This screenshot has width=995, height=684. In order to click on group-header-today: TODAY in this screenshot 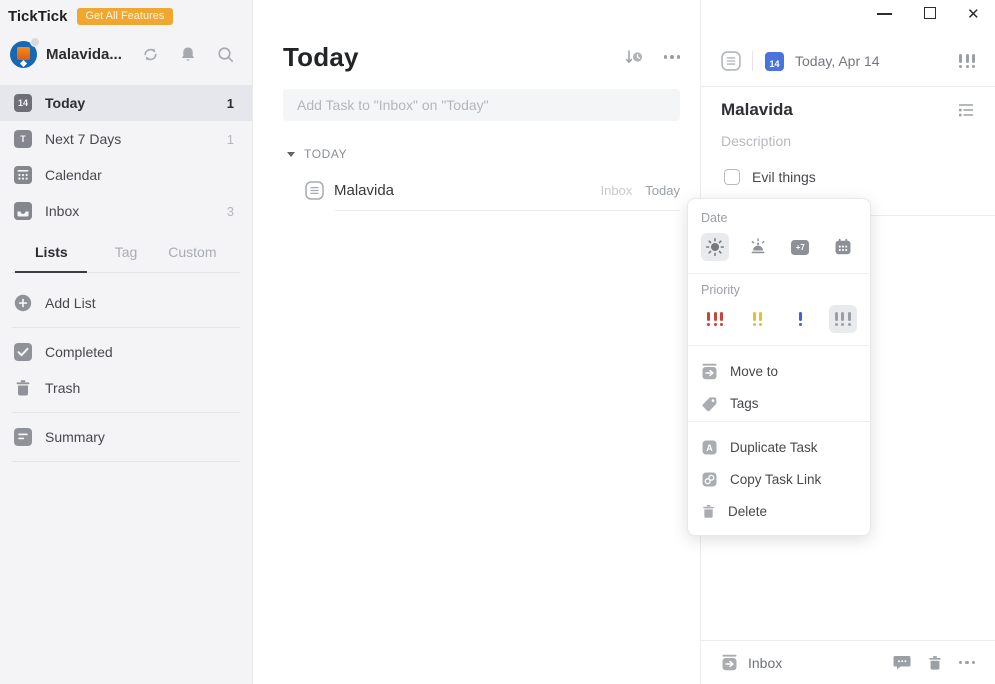, I will do `click(481, 154)`.